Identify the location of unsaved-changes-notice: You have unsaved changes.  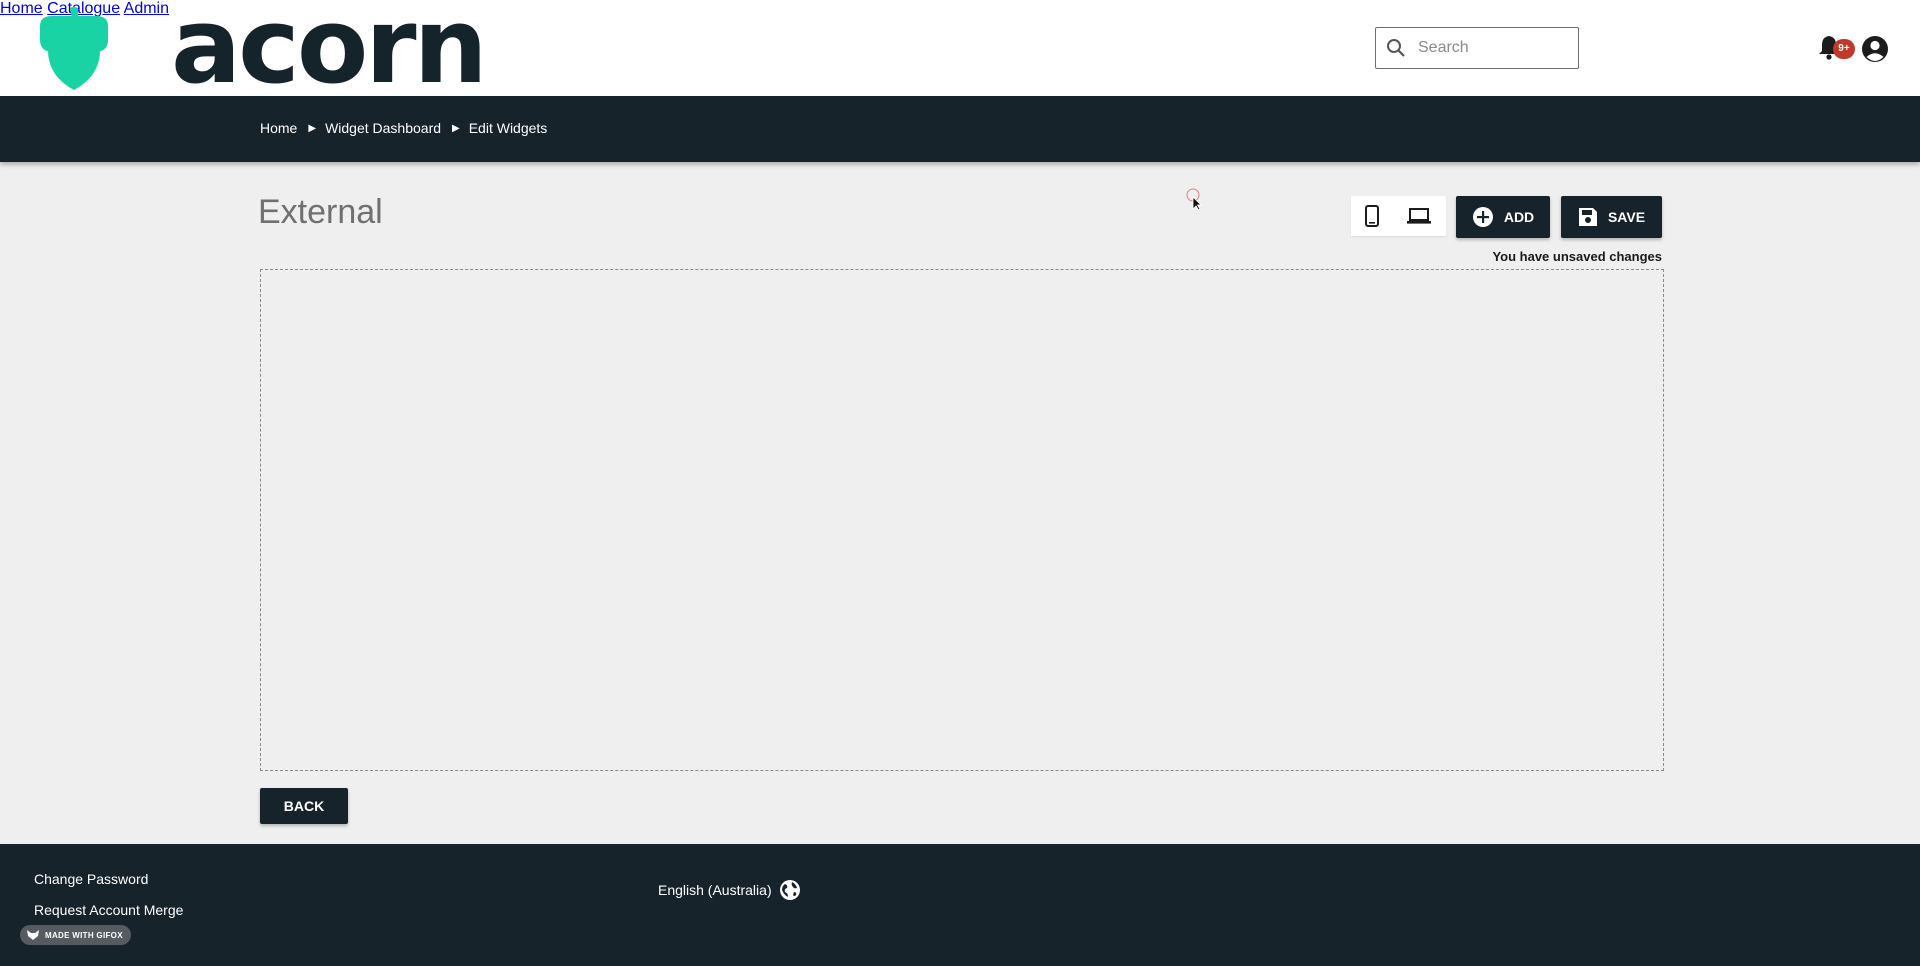
(1577, 256).